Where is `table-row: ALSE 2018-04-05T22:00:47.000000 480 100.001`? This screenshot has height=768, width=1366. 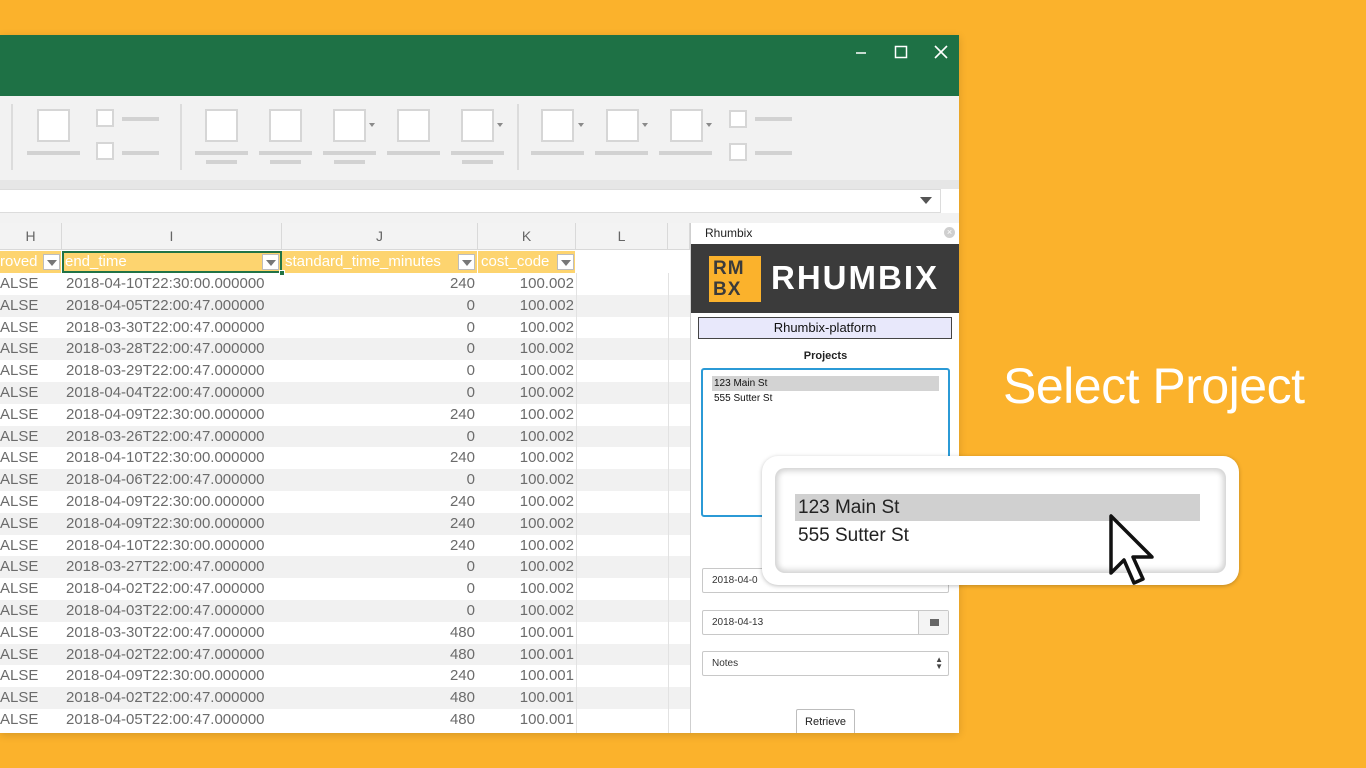
table-row: ALSE 2018-04-05T22:00:47.000000 480 100.001 is located at coordinates (345, 720).